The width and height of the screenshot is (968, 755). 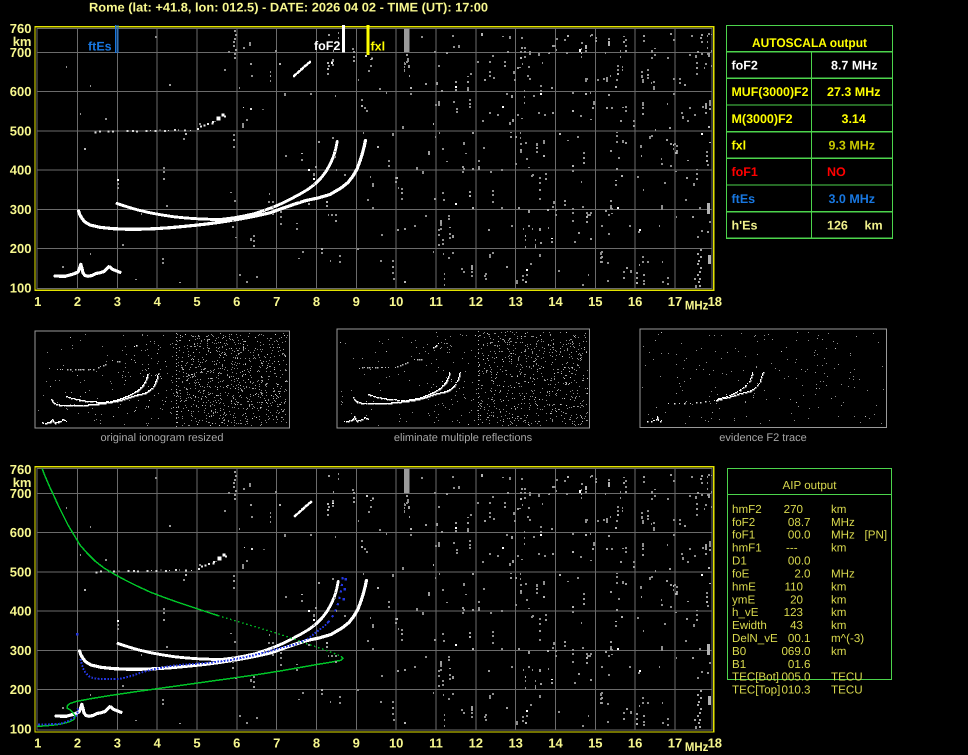 What do you see at coordinates (770, 92) in the screenshot?
I see `svg-text: MUF(3000)F2` at bounding box center [770, 92].